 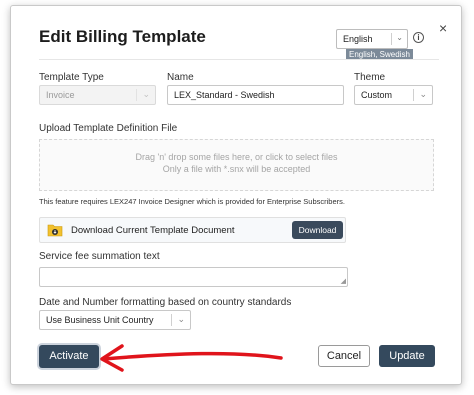 I want to click on red-arrow-annotation, so click(x=191, y=358).